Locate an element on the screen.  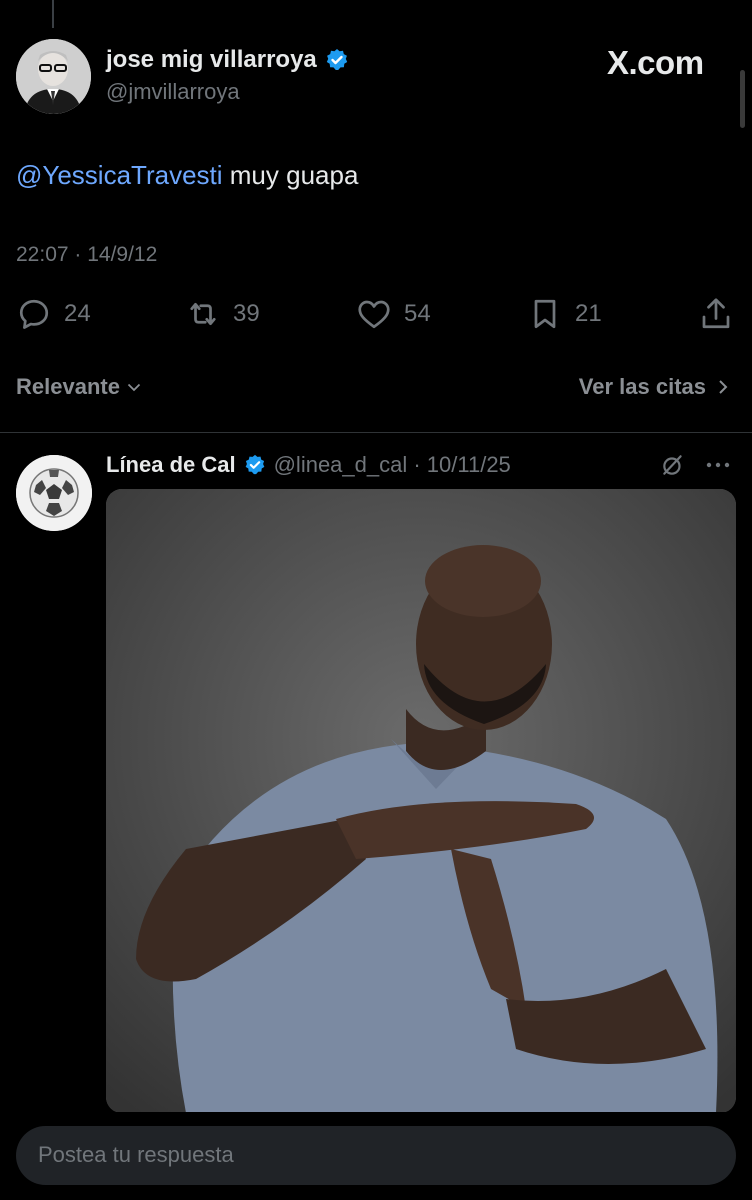
reply-header: Línea de Cal @linea_d_cal · 10/11/25 is located at coordinates (308, 465).